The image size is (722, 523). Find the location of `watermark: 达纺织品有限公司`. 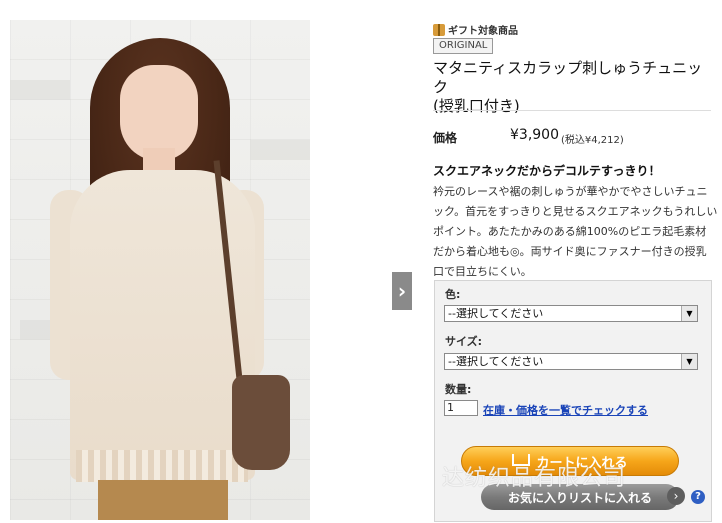

watermark: 达纺织品有限公司 is located at coordinates (534, 478).